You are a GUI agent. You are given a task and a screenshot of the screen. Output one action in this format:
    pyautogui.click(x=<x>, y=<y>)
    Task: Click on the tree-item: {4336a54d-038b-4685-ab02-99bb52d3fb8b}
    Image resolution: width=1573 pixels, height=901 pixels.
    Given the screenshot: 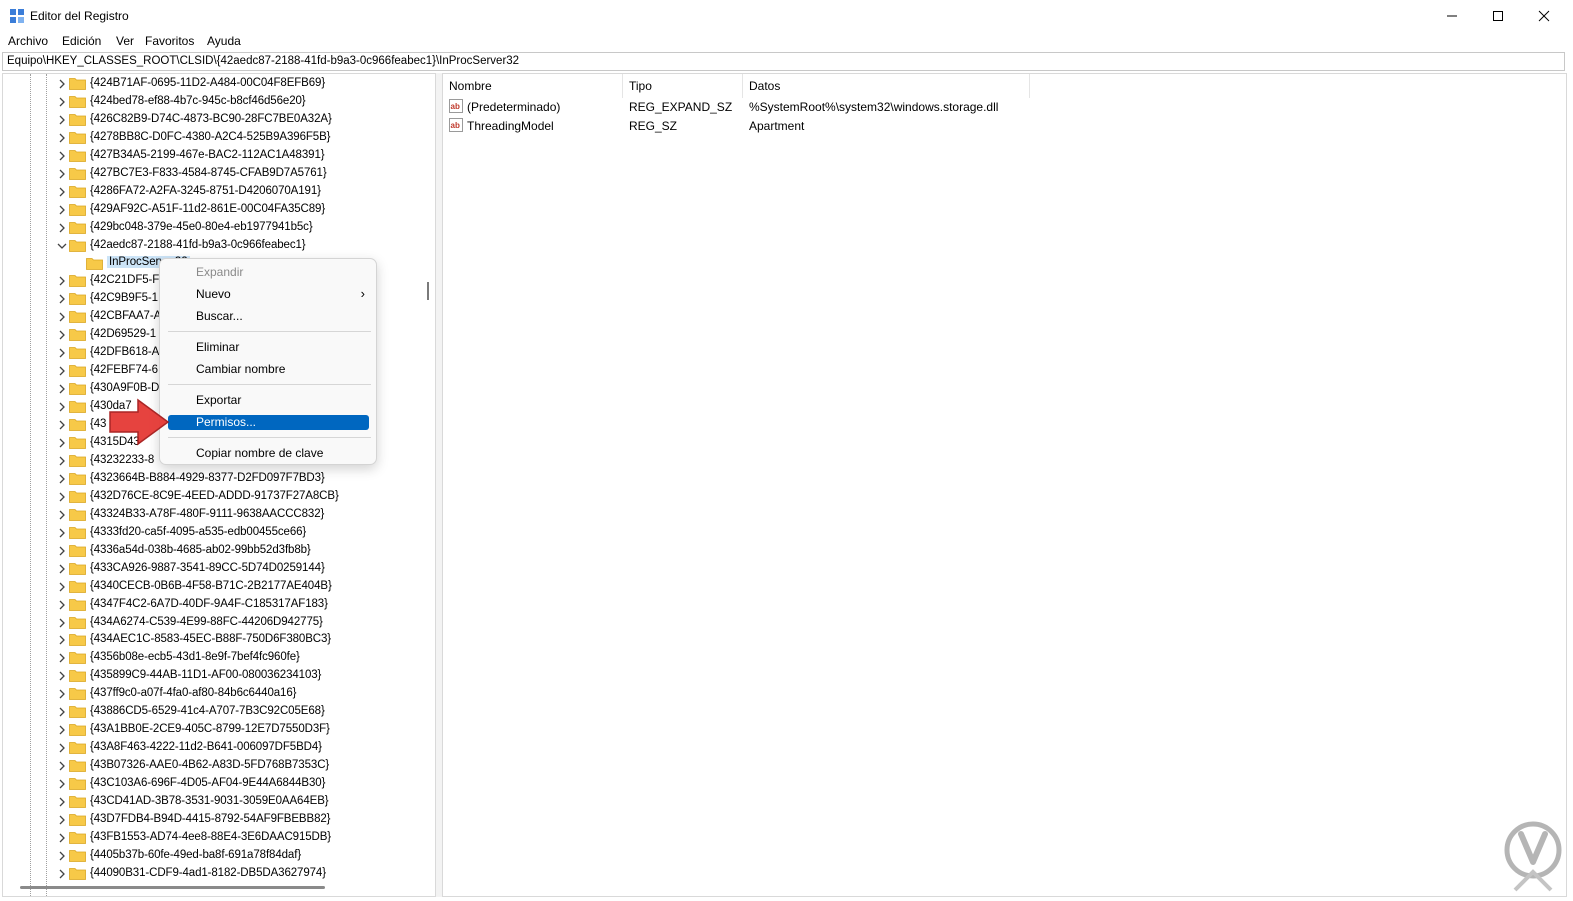 What is the action you would take?
    pyautogui.click(x=213, y=551)
    